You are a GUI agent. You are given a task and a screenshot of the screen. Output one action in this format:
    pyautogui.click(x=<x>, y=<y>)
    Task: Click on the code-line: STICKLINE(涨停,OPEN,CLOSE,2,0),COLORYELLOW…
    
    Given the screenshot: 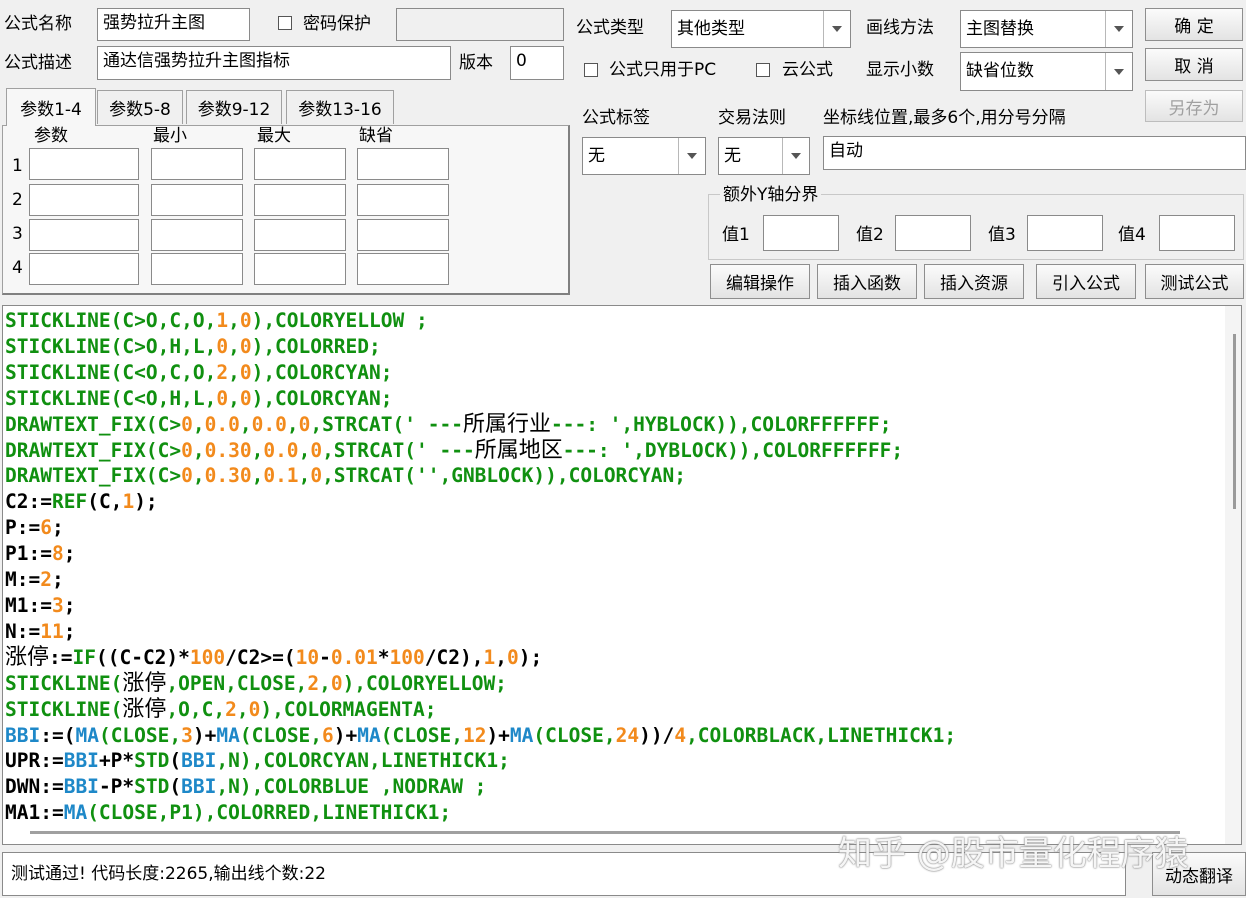 What is the action you would take?
    pyautogui.click(x=480, y=684)
    